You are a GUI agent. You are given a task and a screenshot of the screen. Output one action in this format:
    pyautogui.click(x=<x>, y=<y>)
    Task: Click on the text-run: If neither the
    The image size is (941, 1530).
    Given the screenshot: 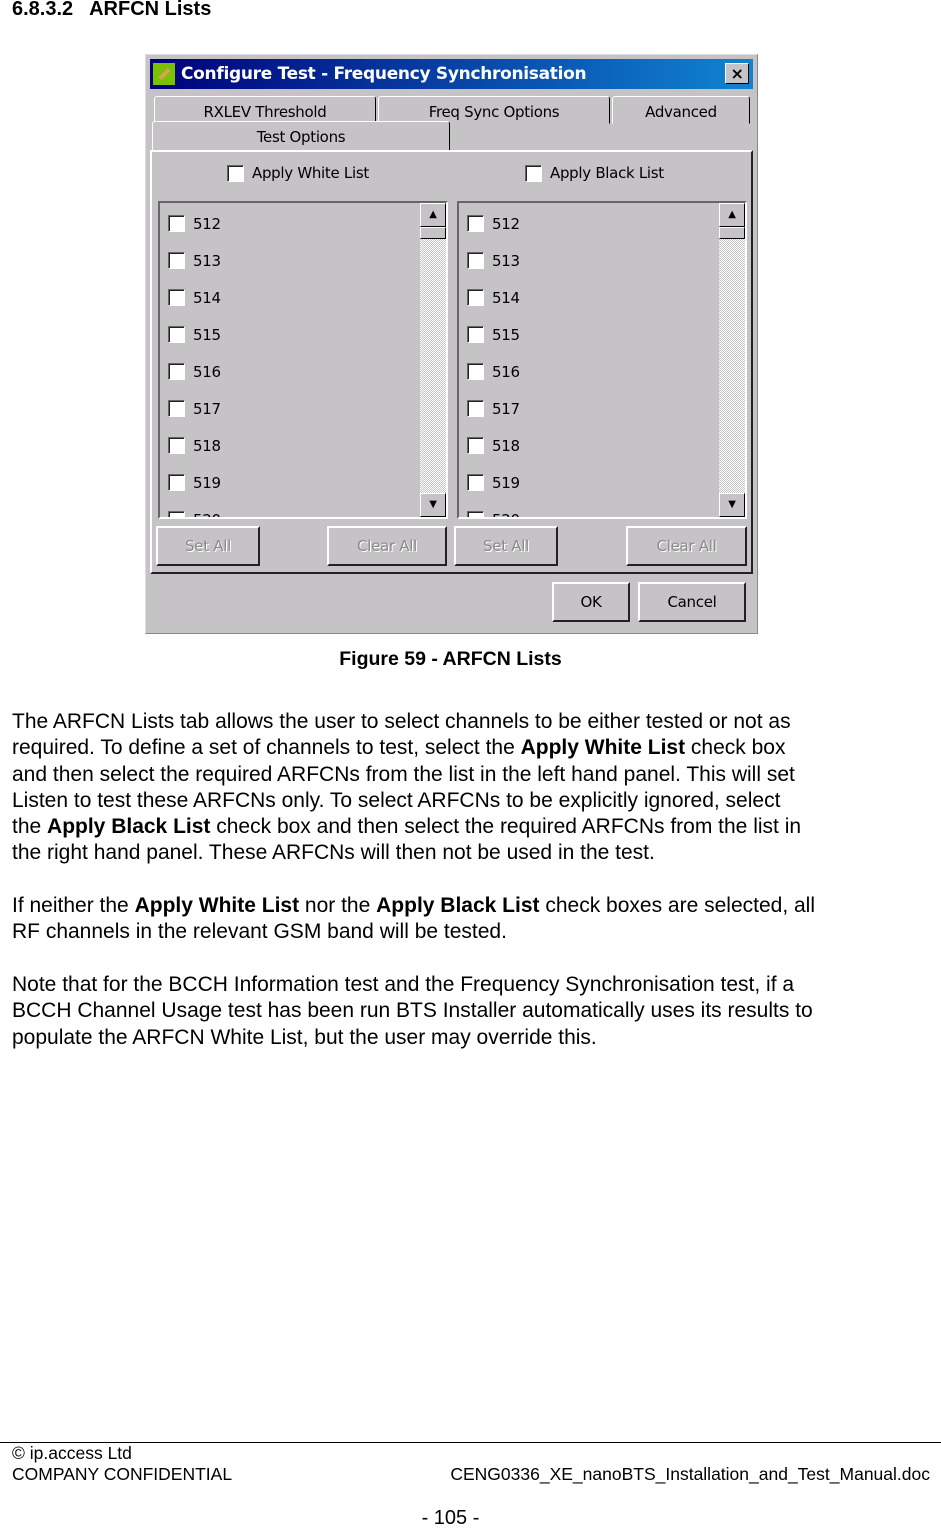 What is the action you would take?
    pyautogui.click(x=73, y=906)
    